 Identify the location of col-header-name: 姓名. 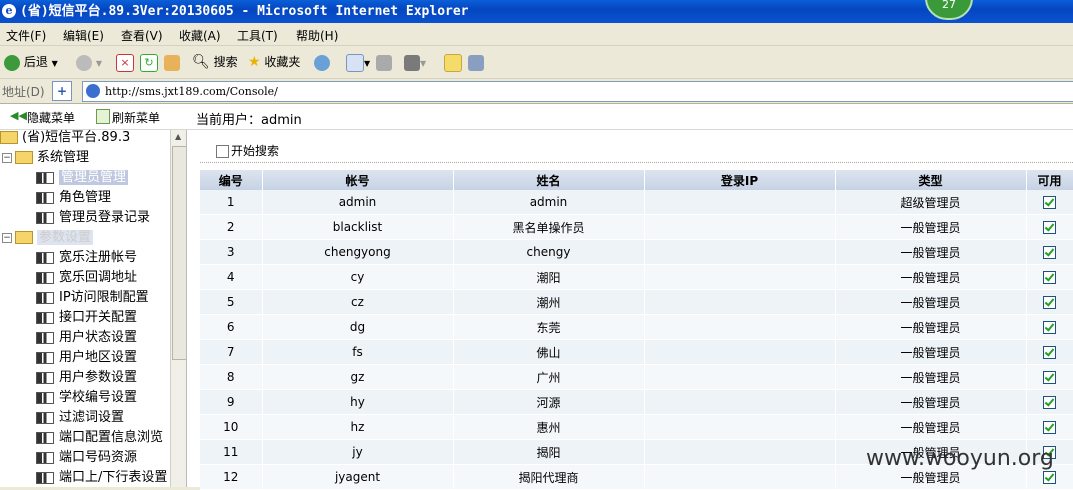
(549, 180).